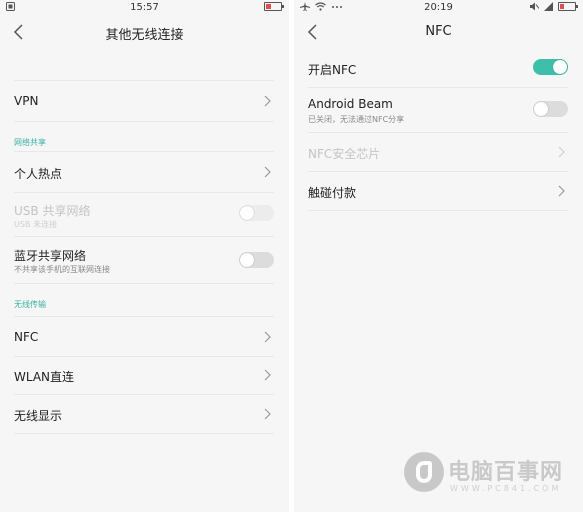 Image resolution: width=583 pixels, height=512 pixels. Describe the element at coordinates (52, 211) in the screenshot. I see `usb-sharing-label: USB 共享网络` at that location.